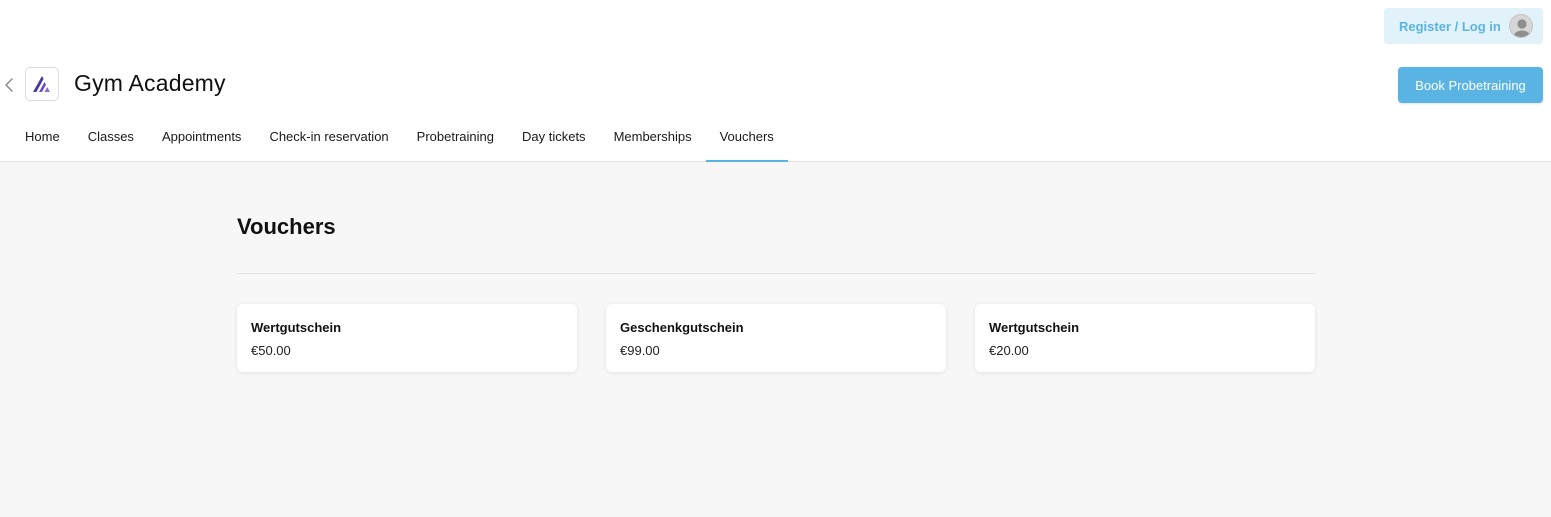 The image size is (1551, 517). I want to click on register-login-button: Register / Log in, so click(1463, 26).